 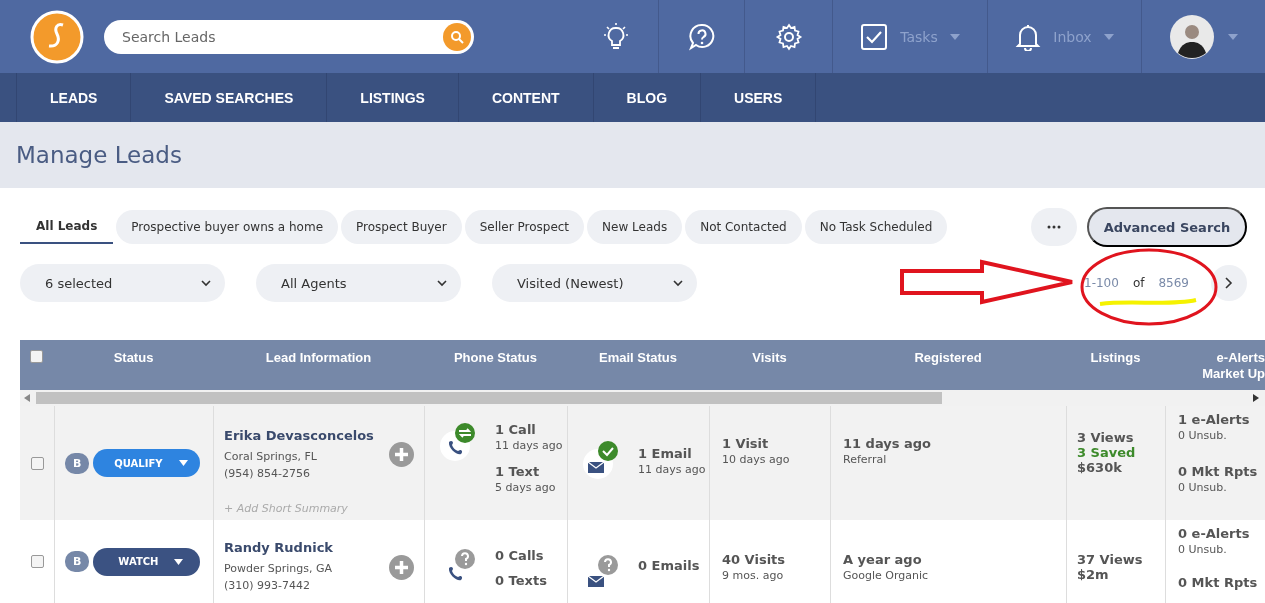 I want to click on scrollbar-thumb, so click(x=489, y=398).